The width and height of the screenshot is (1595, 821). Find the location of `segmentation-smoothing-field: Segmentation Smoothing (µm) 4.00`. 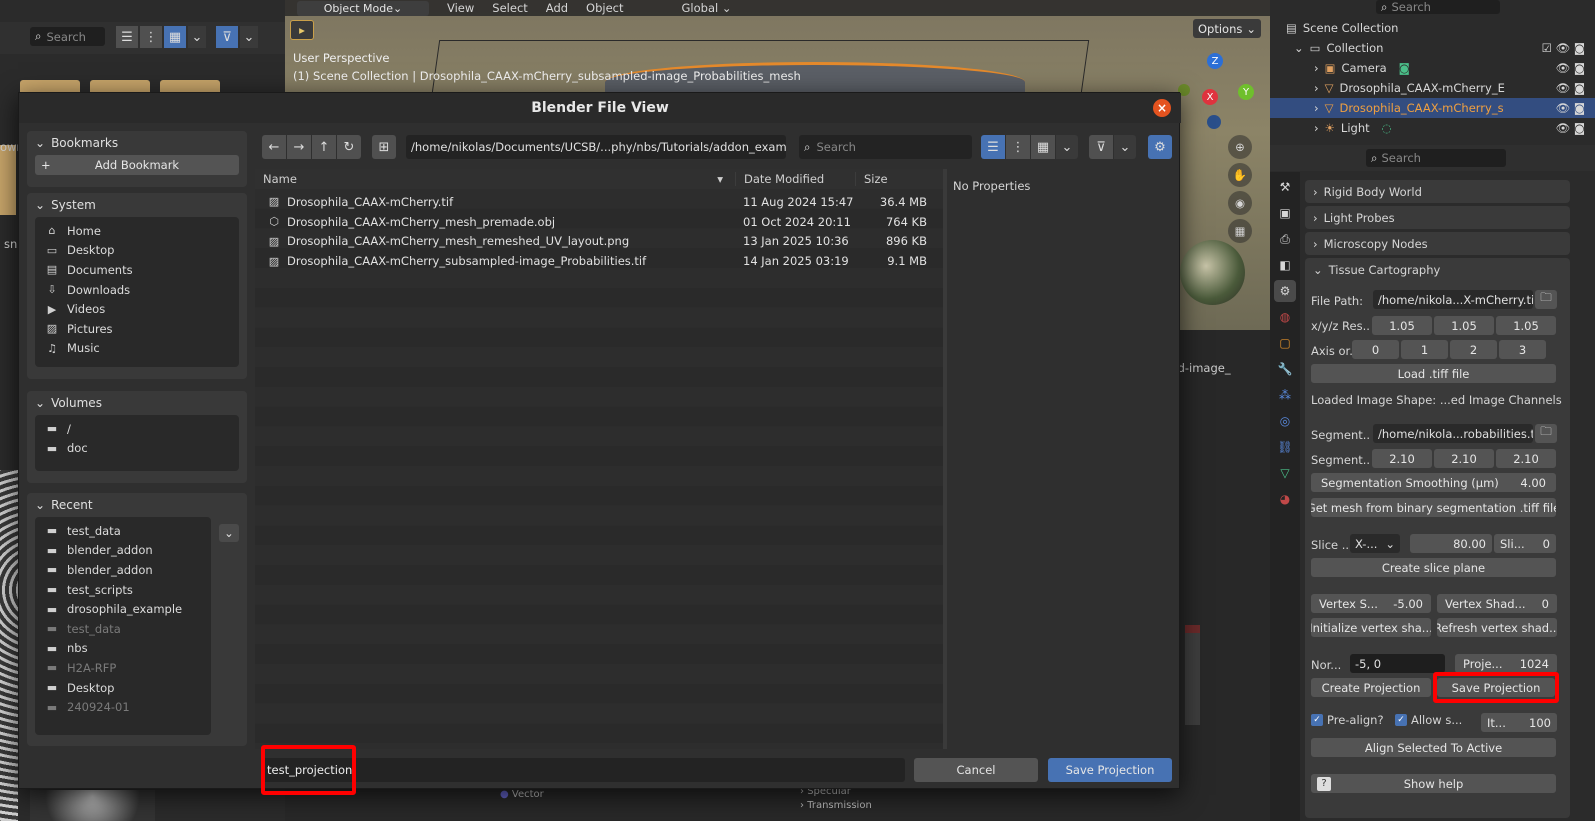

segmentation-smoothing-field: Segmentation Smoothing (µm) 4.00 is located at coordinates (1433, 482).